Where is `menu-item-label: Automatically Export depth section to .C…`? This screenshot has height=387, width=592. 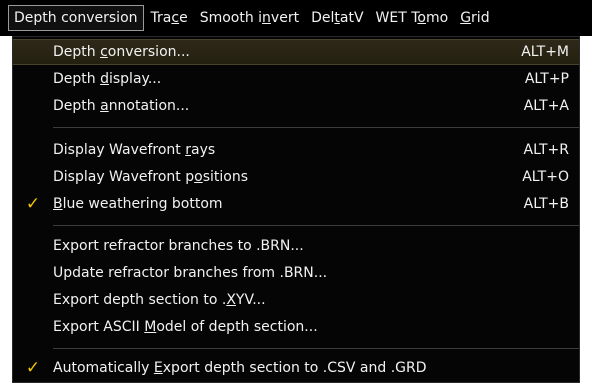
menu-item-label: Automatically Export depth section to .C… is located at coordinates (240, 368).